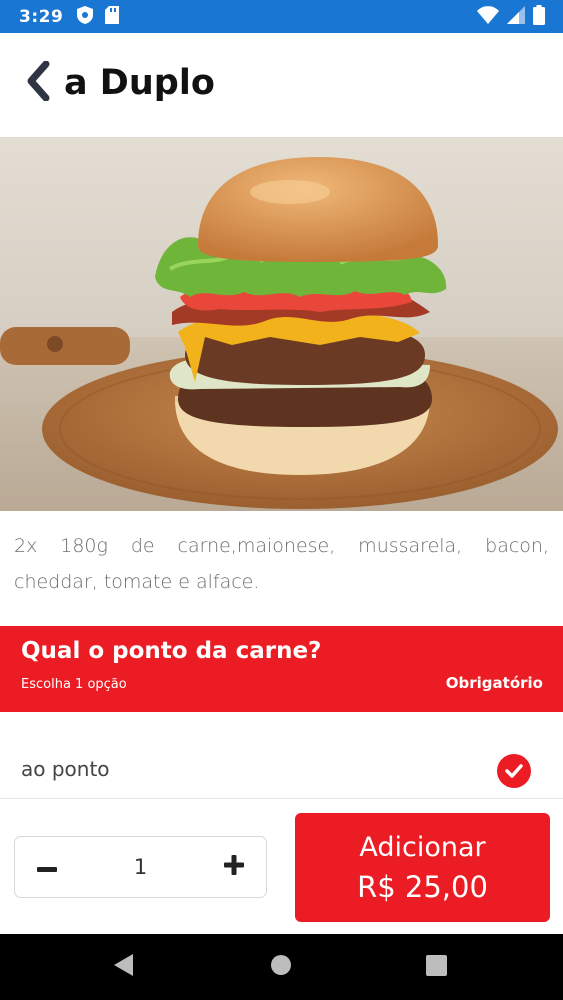 Image resolution: width=563 pixels, height=1000 pixels. Describe the element at coordinates (514, 771) in the screenshot. I see `check-icon` at that location.